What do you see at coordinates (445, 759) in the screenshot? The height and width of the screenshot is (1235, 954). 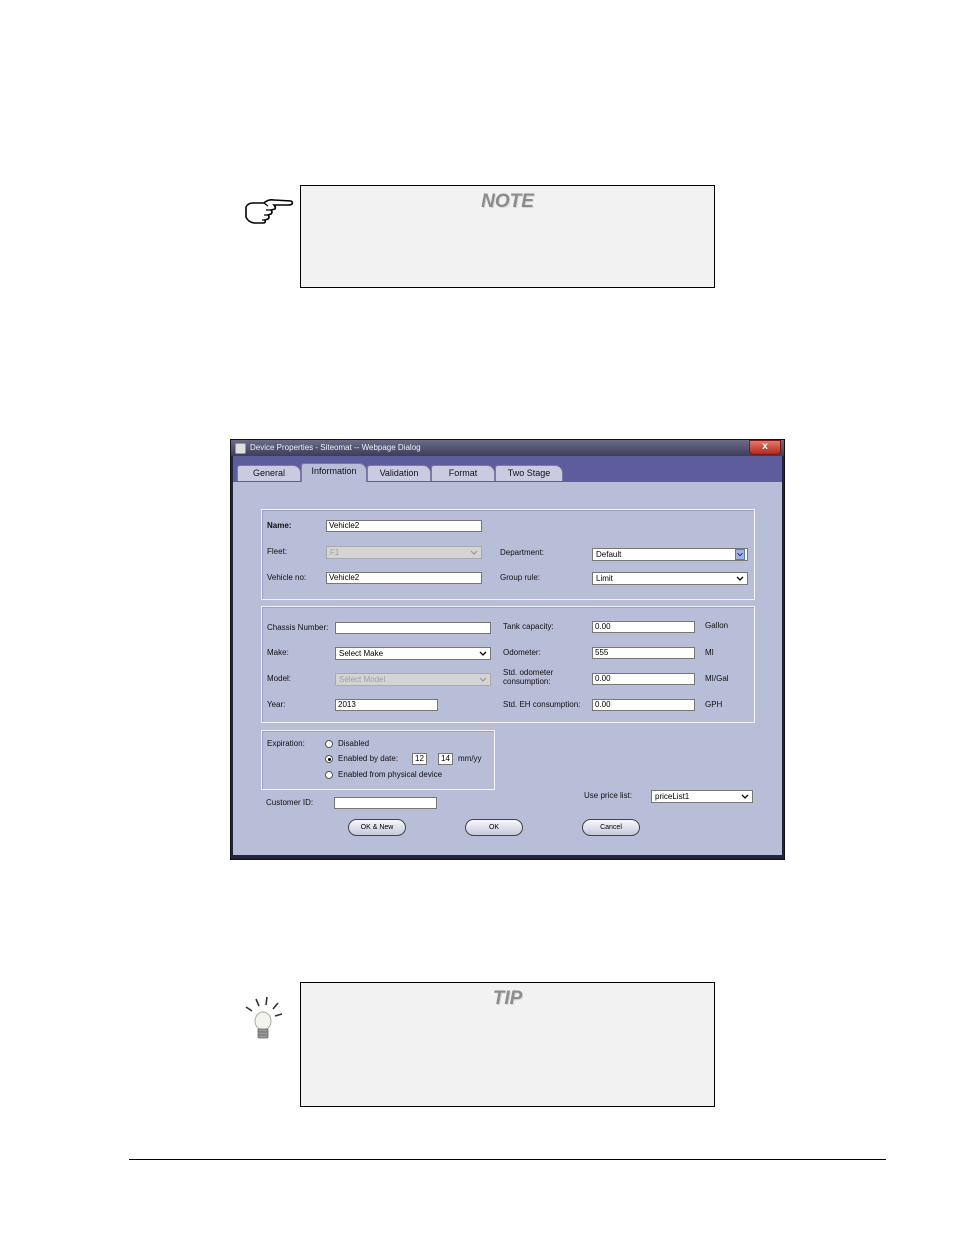 I see `expiration-year-input: 14` at bounding box center [445, 759].